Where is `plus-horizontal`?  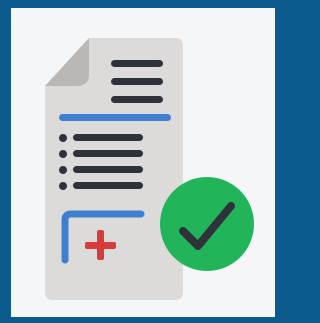
plus-horizontal is located at coordinates (100, 245).